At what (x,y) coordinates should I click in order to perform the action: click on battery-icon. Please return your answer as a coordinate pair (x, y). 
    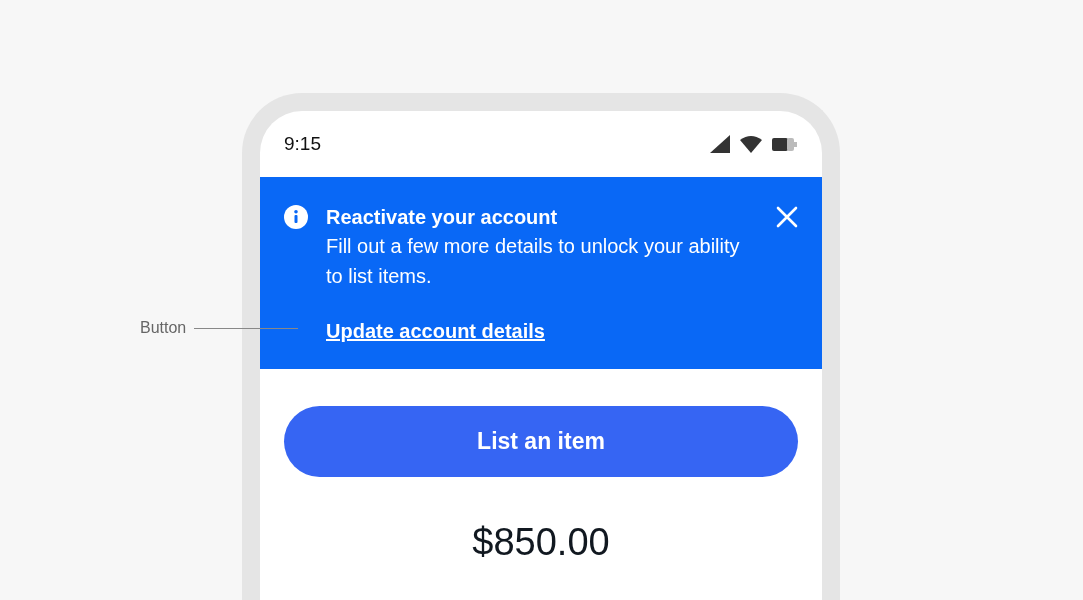
    Looking at the image, I should click on (785, 144).